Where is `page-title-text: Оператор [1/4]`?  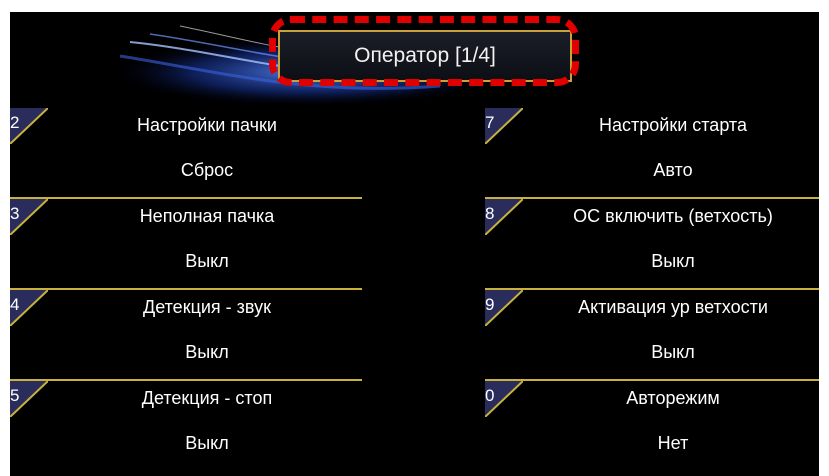
page-title-text: Оператор [1/4] is located at coordinates (425, 55).